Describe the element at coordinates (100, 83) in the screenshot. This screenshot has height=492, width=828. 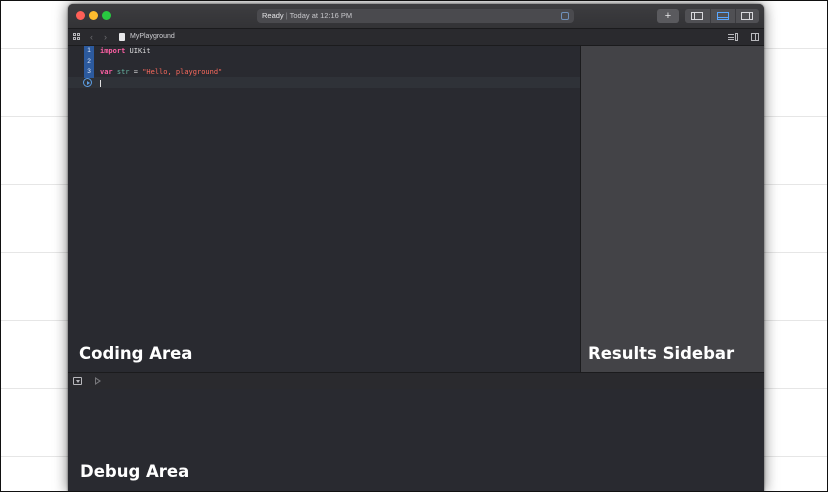
I see `text-cursor` at that location.